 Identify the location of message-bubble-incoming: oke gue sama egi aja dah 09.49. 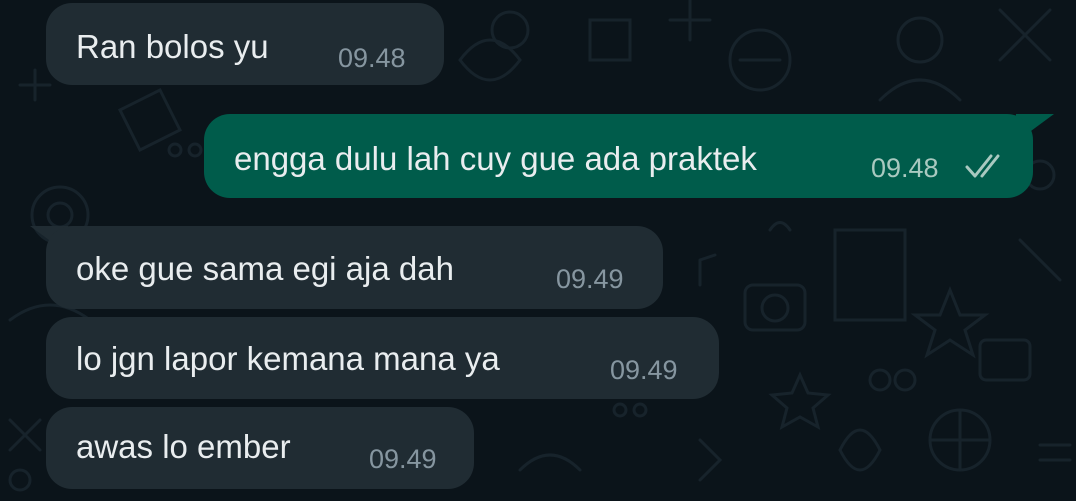
(354, 267).